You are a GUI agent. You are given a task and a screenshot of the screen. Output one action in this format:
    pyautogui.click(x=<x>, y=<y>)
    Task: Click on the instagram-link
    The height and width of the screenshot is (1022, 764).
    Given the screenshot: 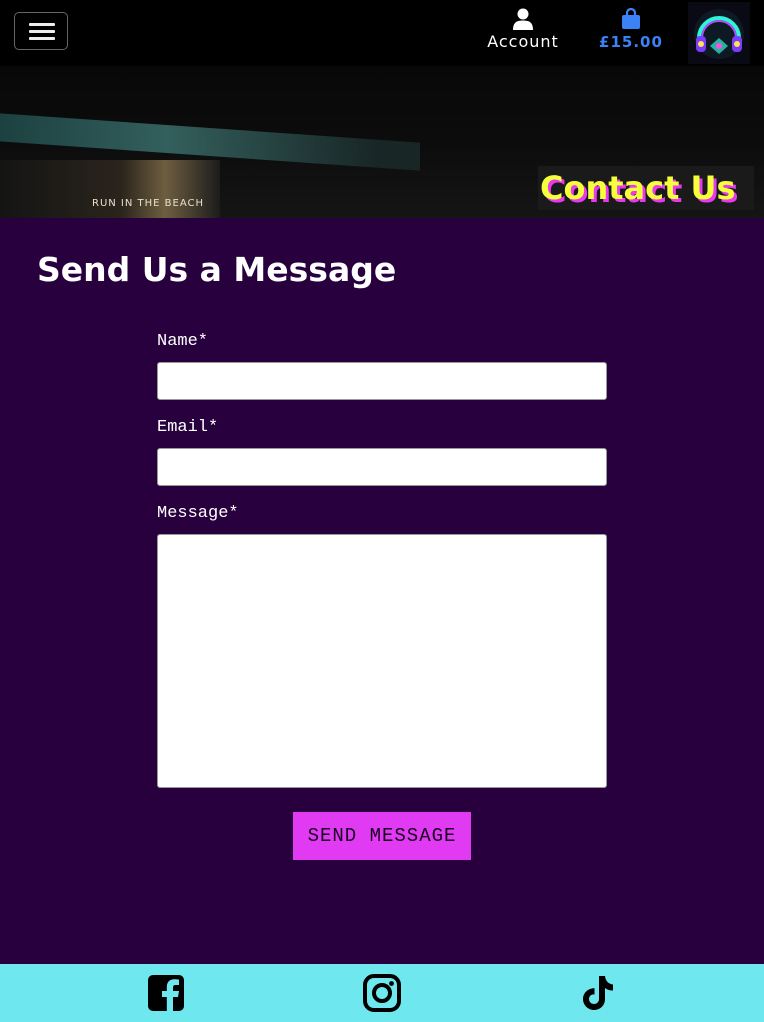 What is the action you would take?
    pyautogui.click(x=382, y=993)
    